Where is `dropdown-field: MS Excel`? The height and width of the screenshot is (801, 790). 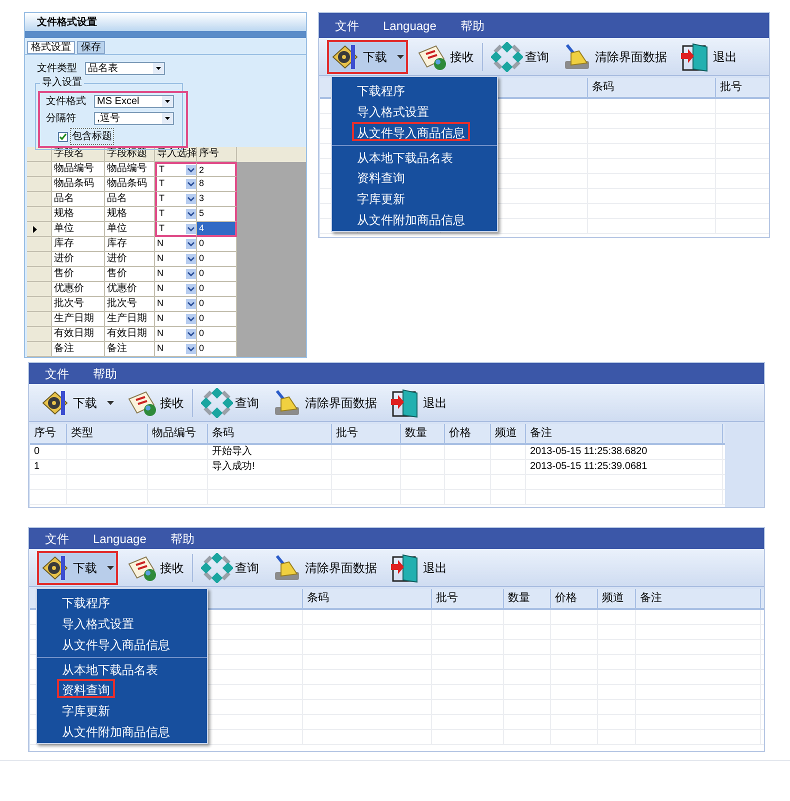 dropdown-field: MS Excel is located at coordinates (134, 101).